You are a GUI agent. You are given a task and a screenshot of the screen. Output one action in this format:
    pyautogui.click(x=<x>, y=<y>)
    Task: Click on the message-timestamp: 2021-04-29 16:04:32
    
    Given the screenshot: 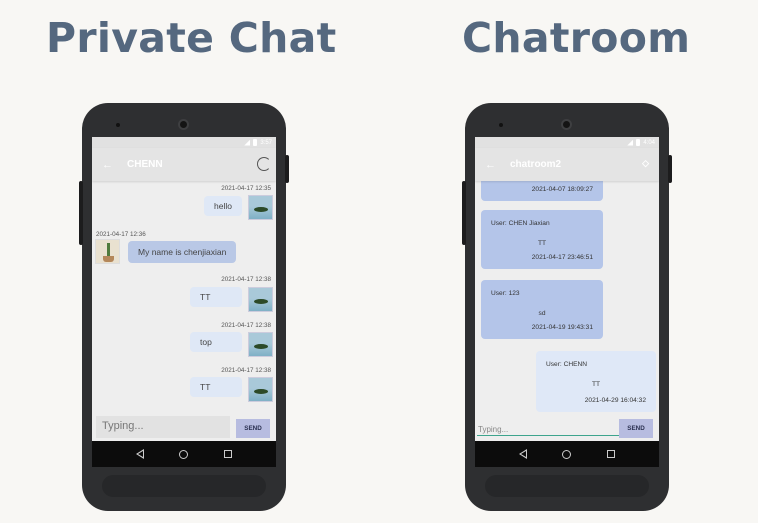 What is the action you would take?
    pyautogui.click(x=615, y=400)
    